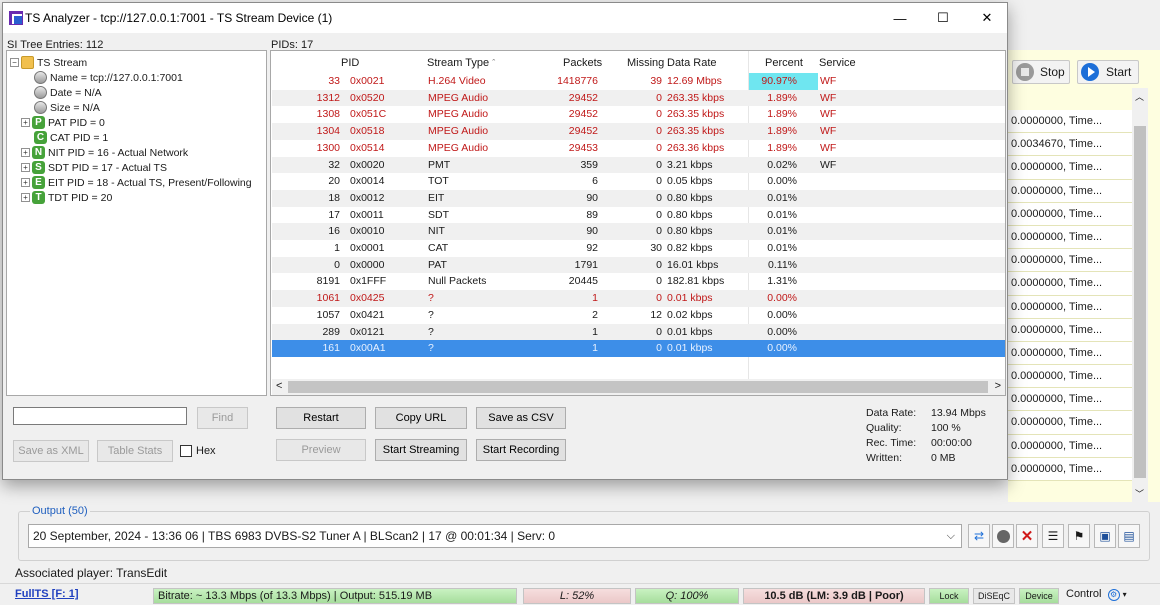  I want to click on column-header-packets: Packets, so click(582, 63).